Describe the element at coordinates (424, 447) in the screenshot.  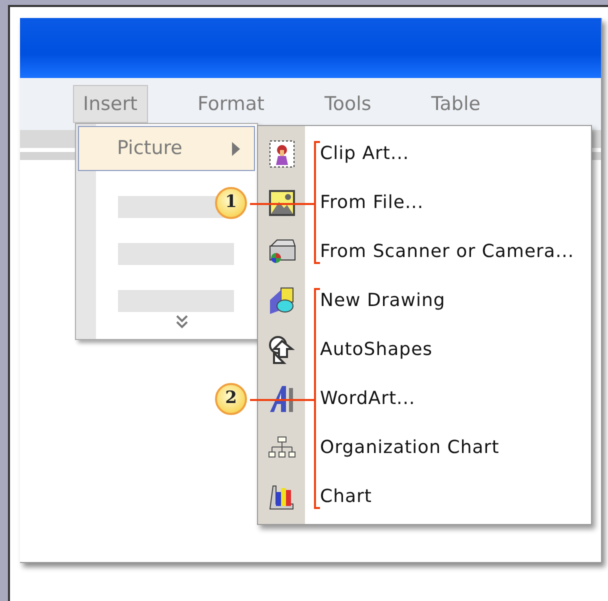
I see `menu-item: Organization Chart` at that location.